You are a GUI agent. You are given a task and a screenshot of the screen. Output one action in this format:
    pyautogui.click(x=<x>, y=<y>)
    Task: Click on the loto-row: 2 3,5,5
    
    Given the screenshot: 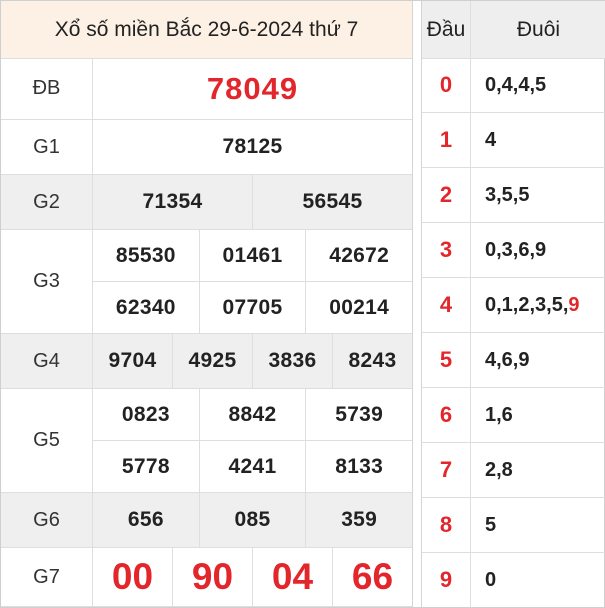 What is the action you would take?
    pyautogui.click(x=513, y=195)
    